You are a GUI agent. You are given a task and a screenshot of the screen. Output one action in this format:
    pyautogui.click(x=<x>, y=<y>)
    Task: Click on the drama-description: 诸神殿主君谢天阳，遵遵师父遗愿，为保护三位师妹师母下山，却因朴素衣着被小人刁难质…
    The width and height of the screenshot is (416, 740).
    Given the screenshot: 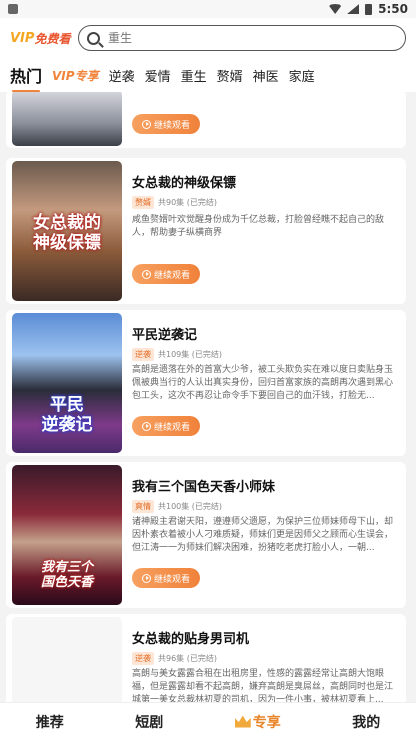 What is the action you would take?
    pyautogui.click(x=263, y=535)
    